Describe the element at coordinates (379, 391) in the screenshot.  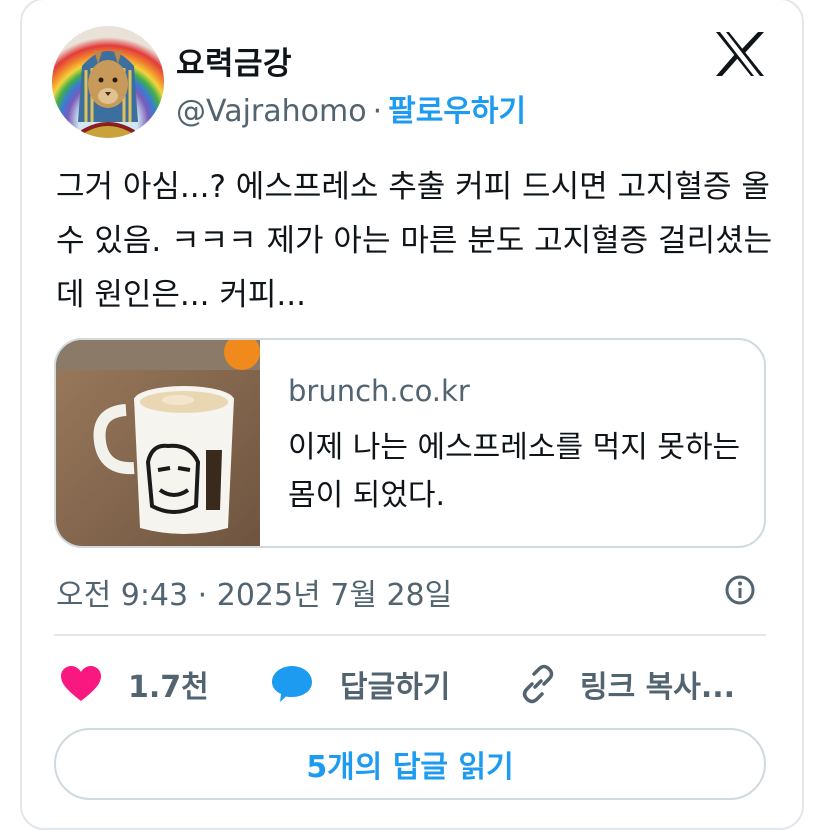
I see `link-preview-domain: brunch.co.kr` at that location.